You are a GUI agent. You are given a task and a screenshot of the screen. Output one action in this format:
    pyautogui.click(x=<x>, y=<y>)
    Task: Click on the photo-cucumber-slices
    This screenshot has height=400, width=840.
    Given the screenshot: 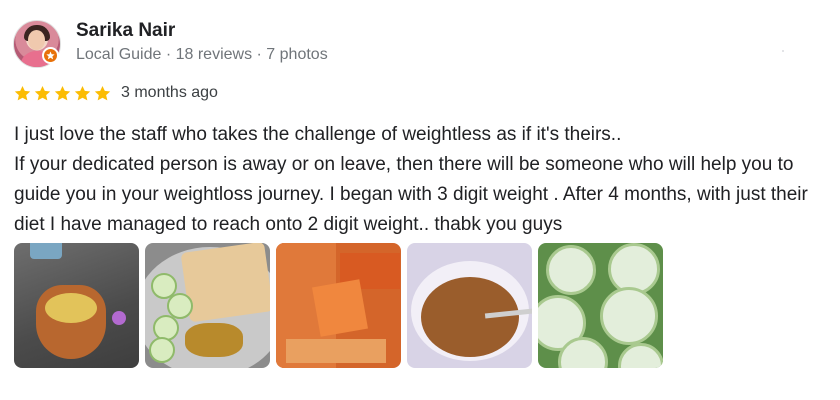 What is the action you would take?
    pyautogui.click(x=600, y=305)
    